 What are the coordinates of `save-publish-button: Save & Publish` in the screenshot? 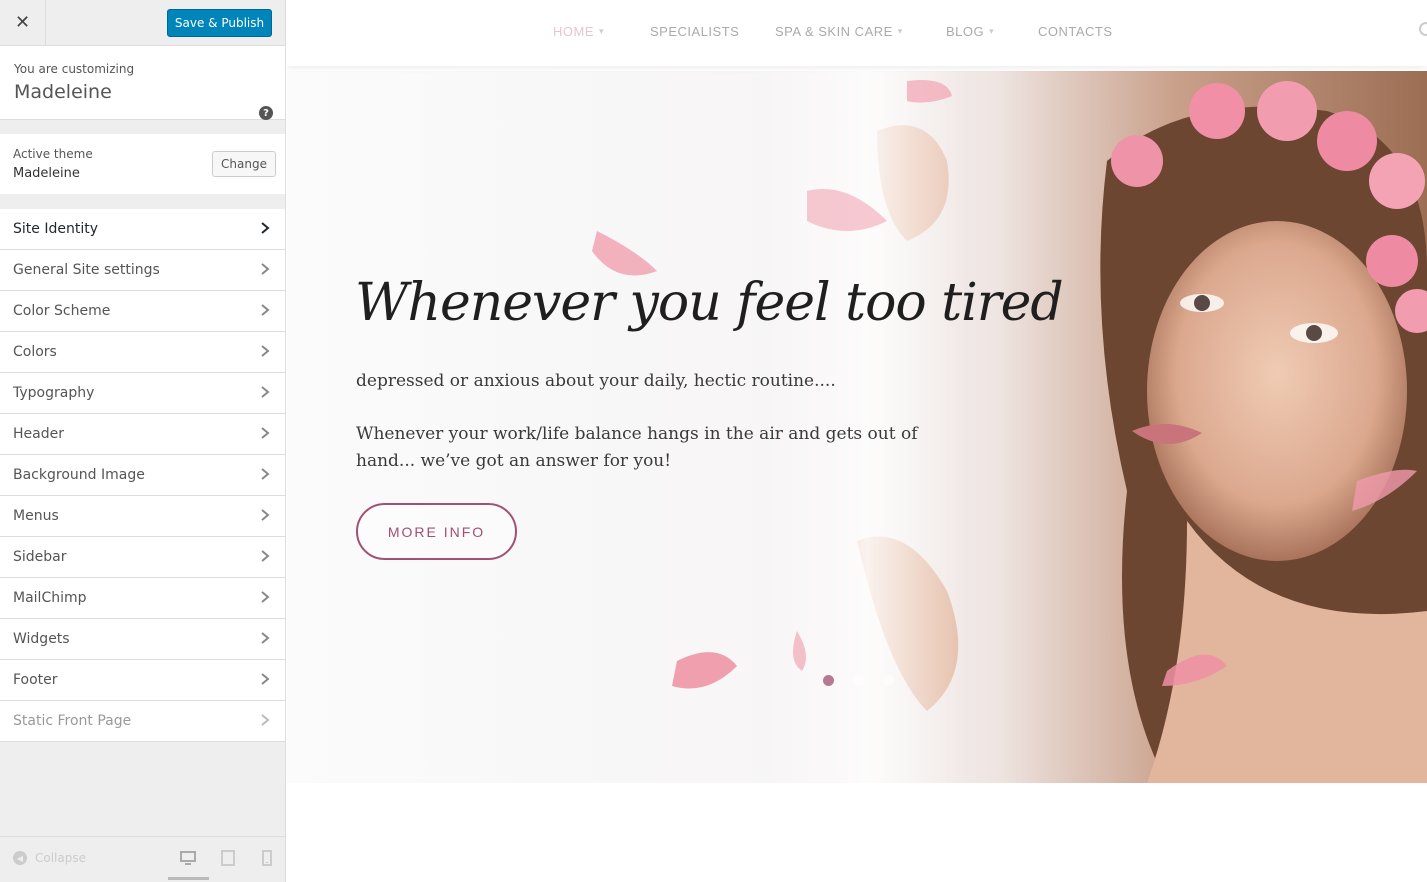 It's located at (219, 23).